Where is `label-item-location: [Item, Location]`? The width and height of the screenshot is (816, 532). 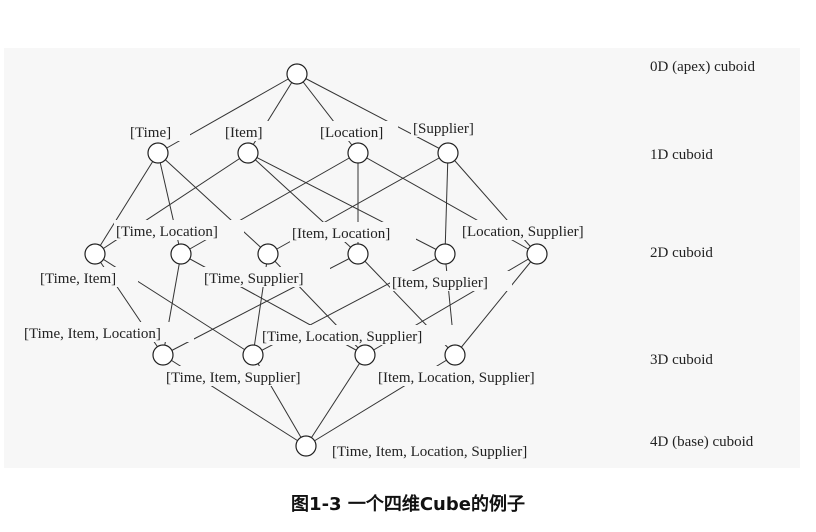
label-item-location: [Item, Location] is located at coordinates (341, 234).